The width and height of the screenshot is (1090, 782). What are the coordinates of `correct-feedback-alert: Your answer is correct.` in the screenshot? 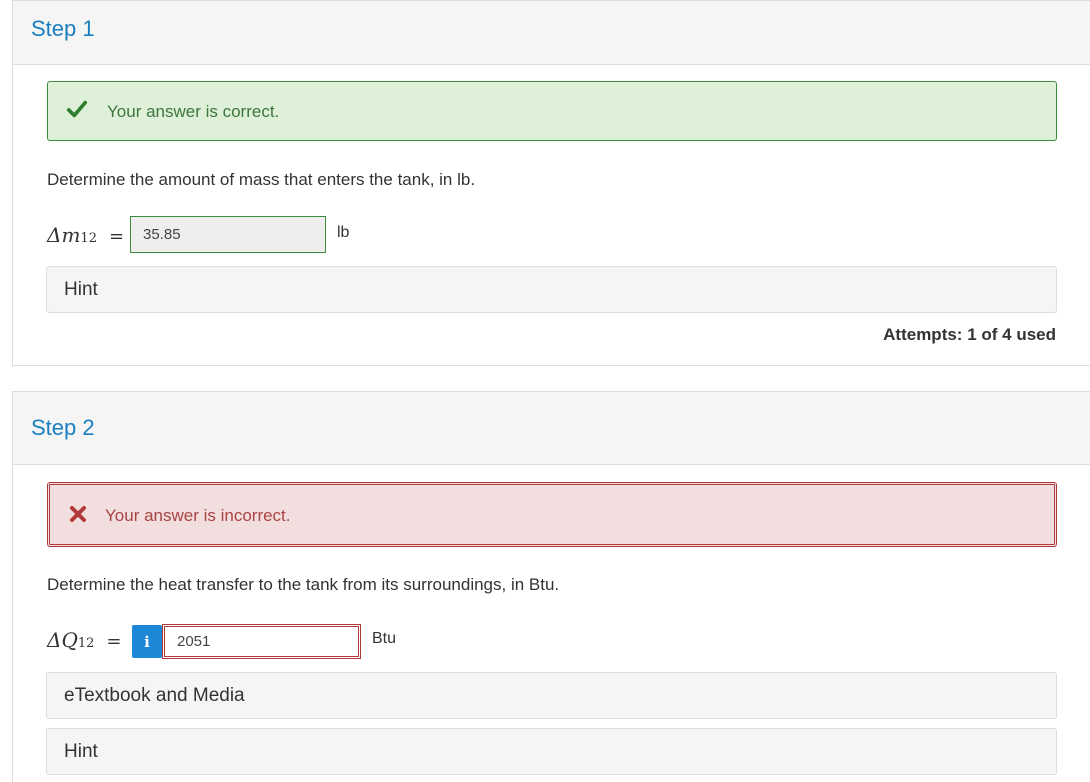 It's located at (552, 111).